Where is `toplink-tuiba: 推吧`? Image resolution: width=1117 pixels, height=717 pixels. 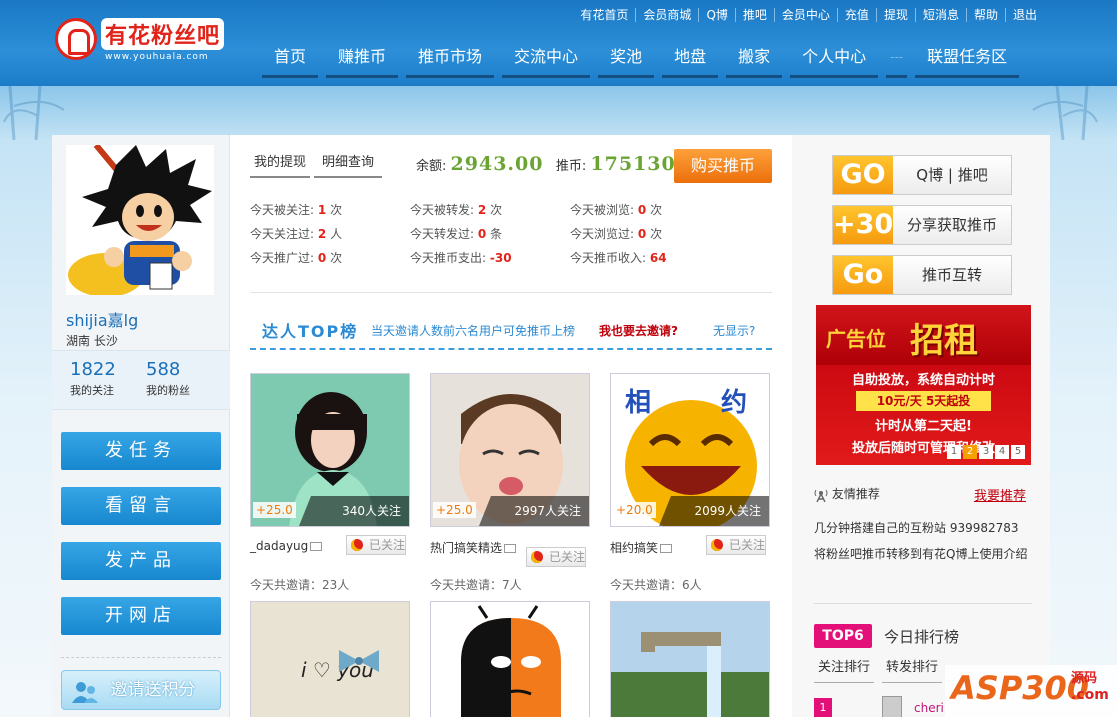
toplink-tuiba: 推吧 is located at coordinates (754, 15).